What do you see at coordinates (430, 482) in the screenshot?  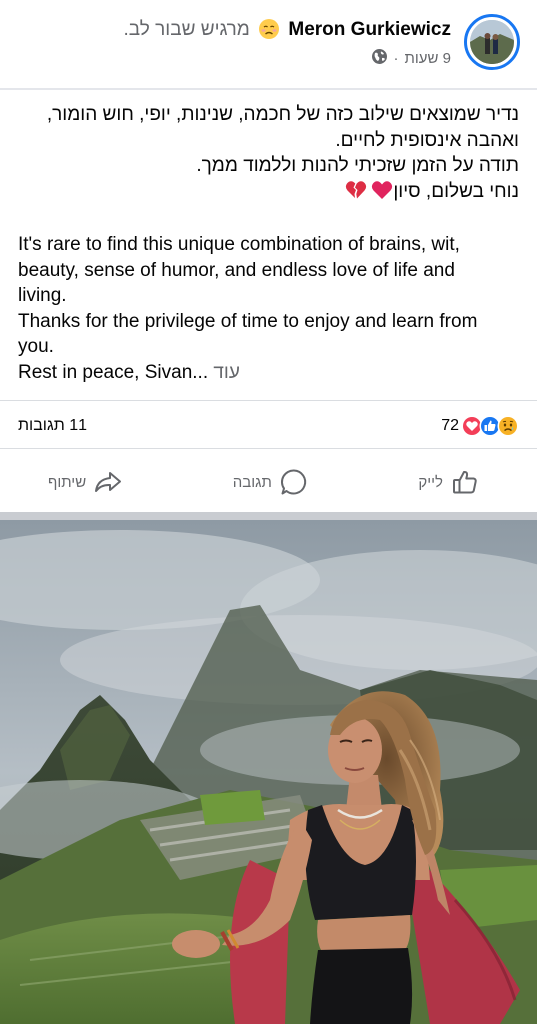 I see `like-button-label: לייק` at bounding box center [430, 482].